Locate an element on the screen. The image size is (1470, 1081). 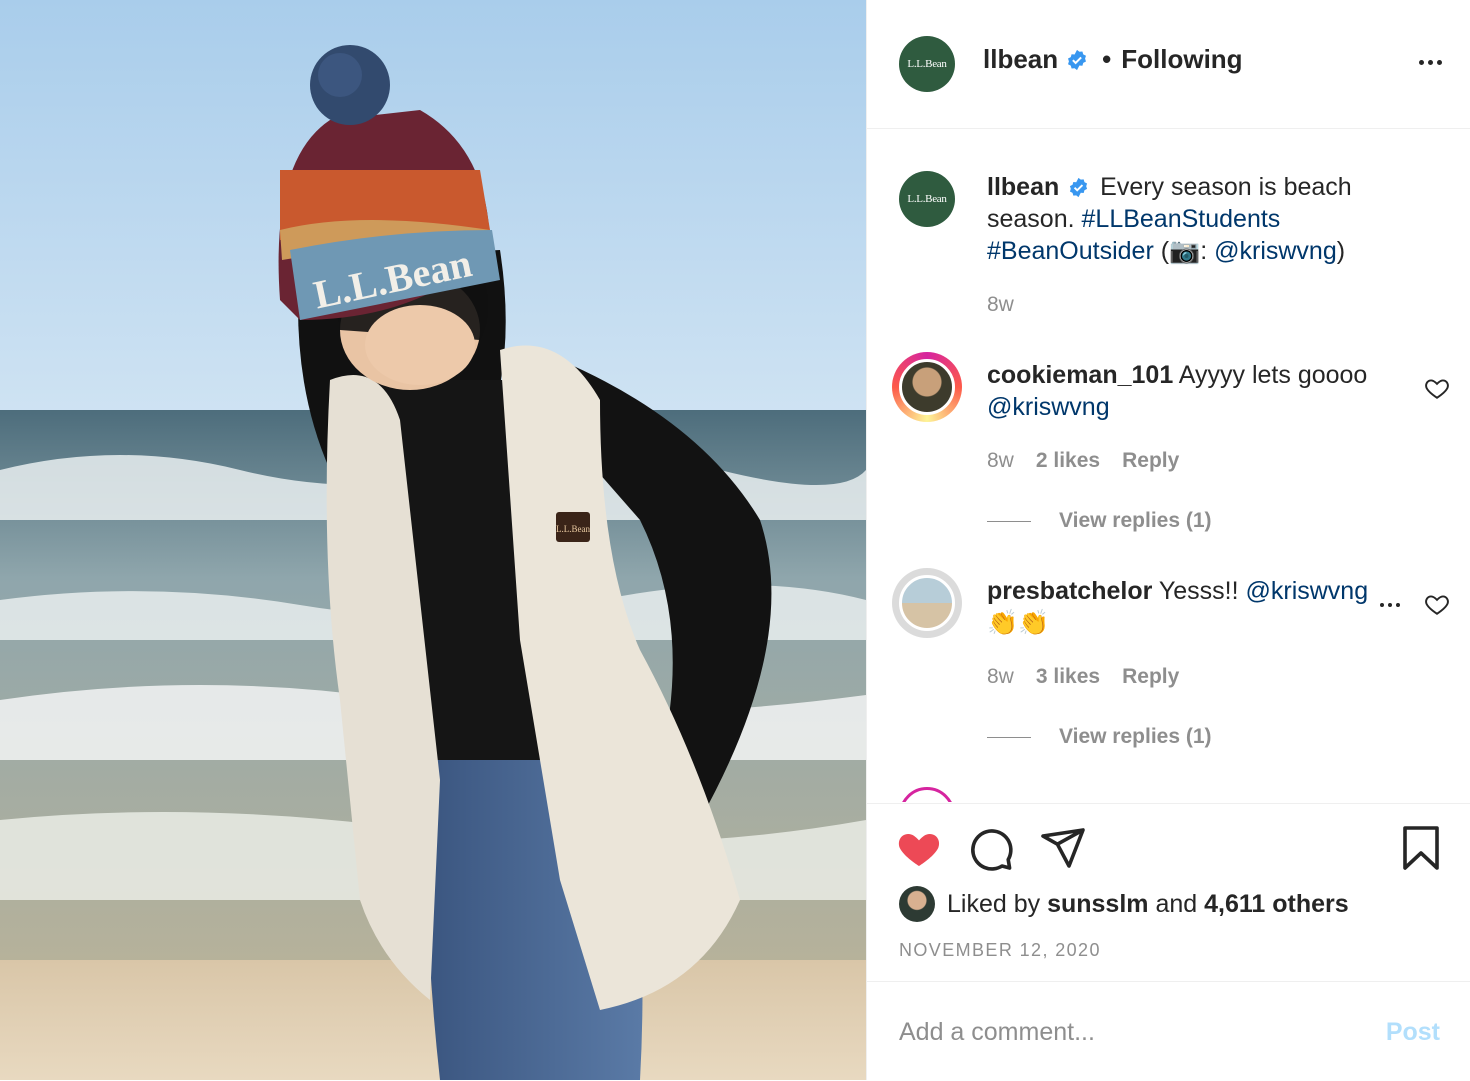
liker-avatar is located at coordinates (917, 904).